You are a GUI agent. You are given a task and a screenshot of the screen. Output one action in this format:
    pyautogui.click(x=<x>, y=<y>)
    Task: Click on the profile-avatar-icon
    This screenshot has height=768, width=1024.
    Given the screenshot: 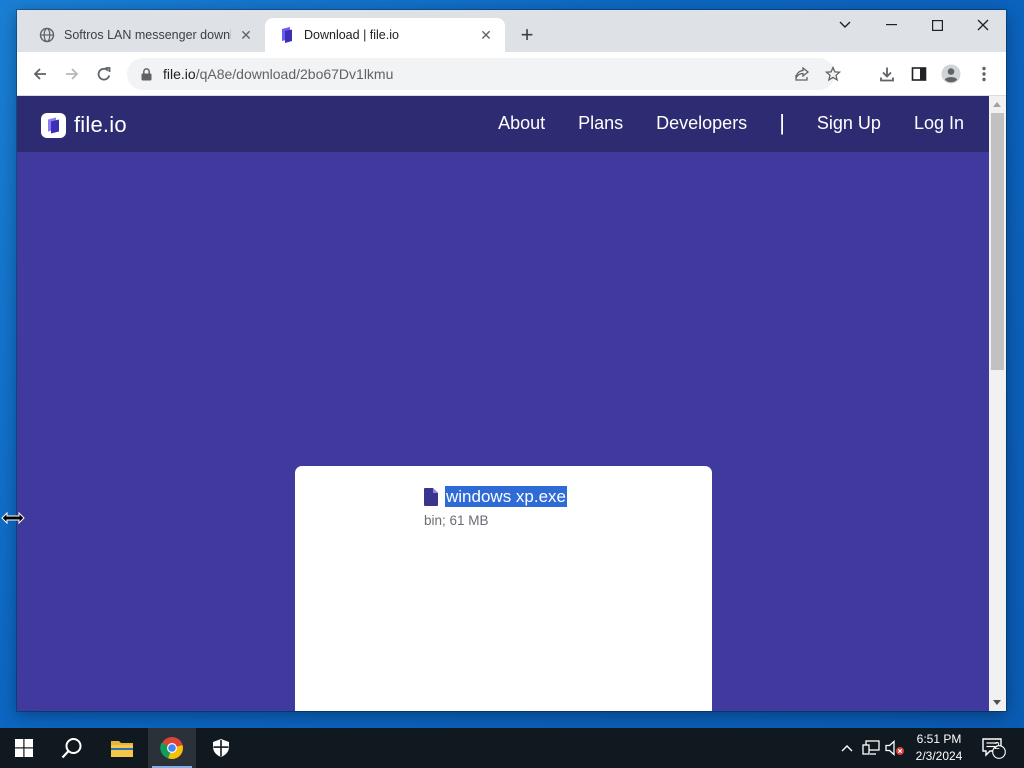 What is the action you would take?
    pyautogui.click(x=951, y=74)
    